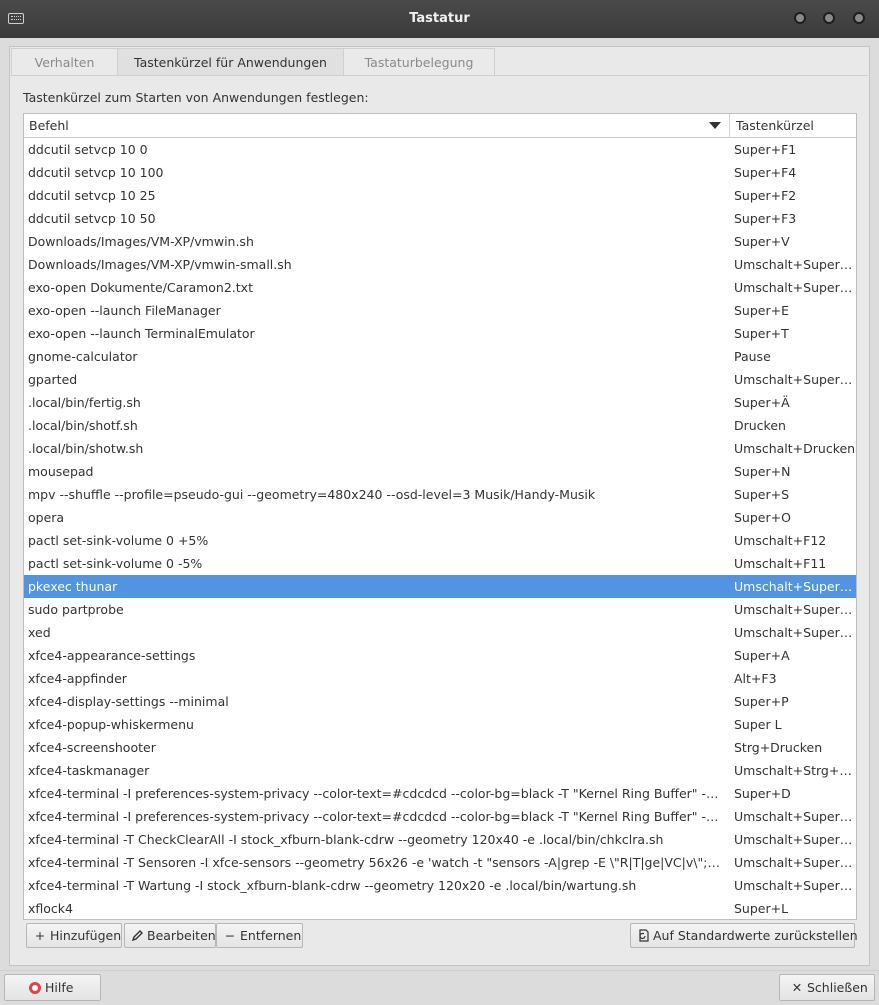 This screenshot has width=879, height=1005. Describe the element at coordinates (86, 935) in the screenshot. I see `add-button-label: Hinzufügen` at that location.